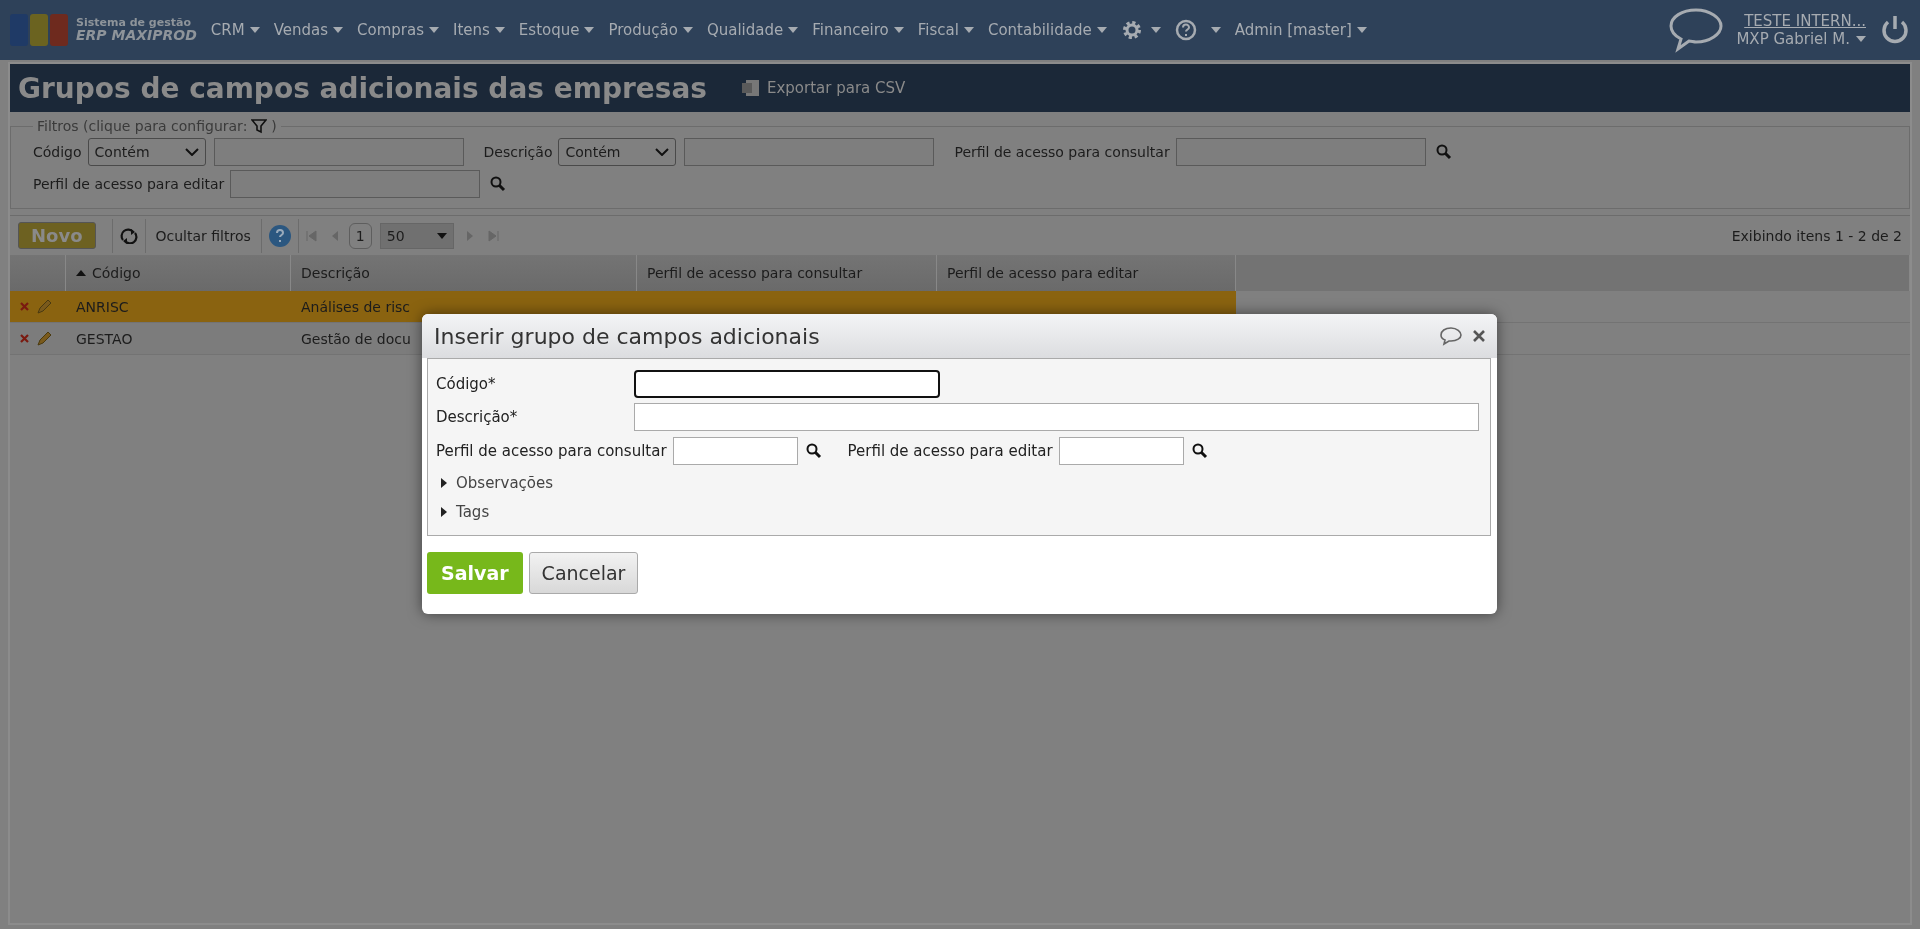 This screenshot has width=1920, height=929. What do you see at coordinates (203, 235) in the screenshot?
I see `hide-filters-button: Ocultar filtros` at bounding box center [203, 235].